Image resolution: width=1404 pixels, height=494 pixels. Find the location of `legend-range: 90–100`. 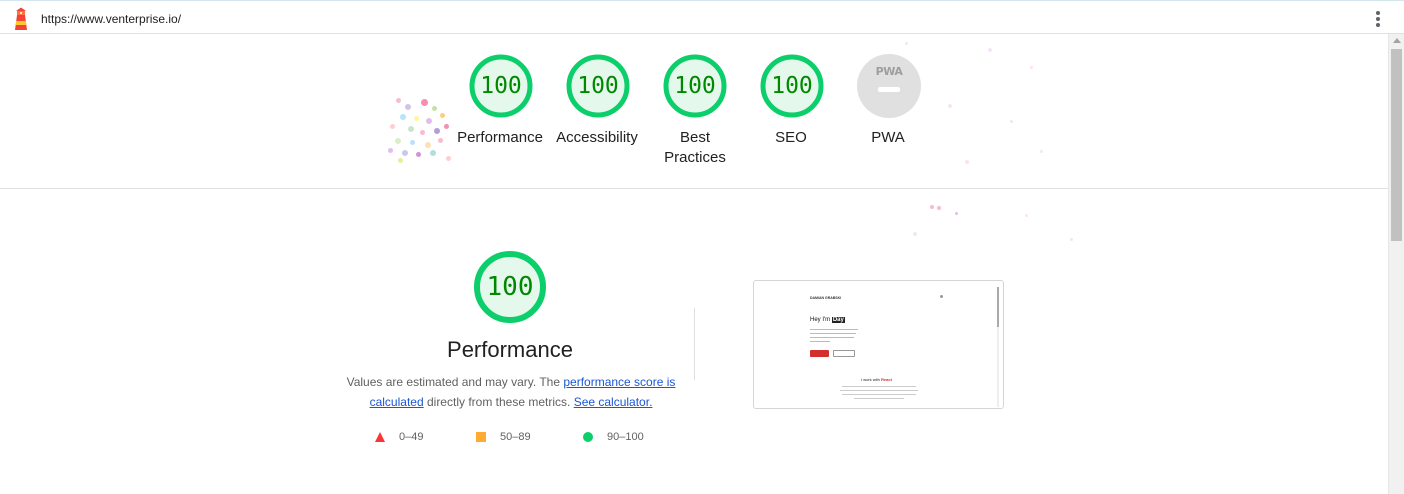

legend-range: 90–100 is located at coordinates (625, 437).